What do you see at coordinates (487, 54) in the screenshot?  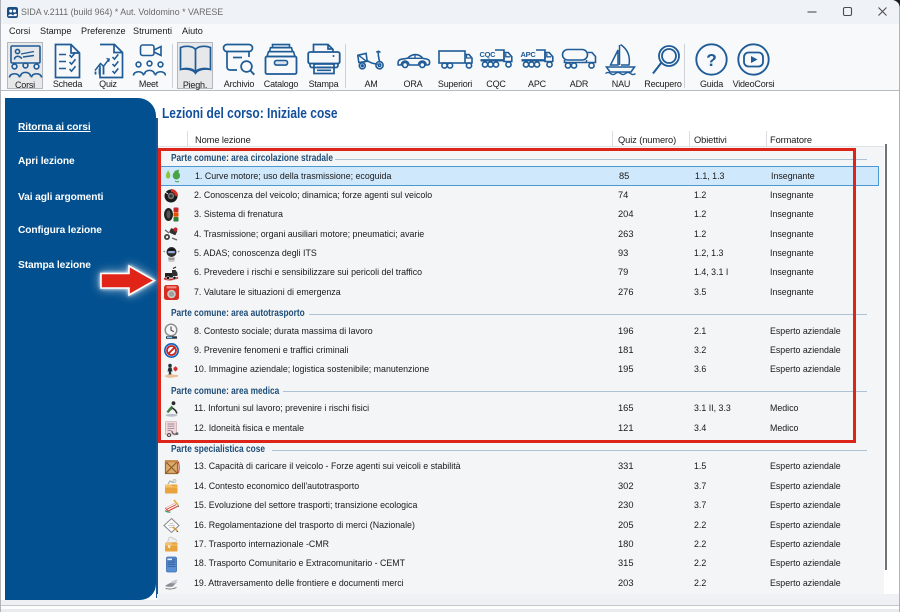 I see `svg-text: CQC` at bounding box center [487, 54].